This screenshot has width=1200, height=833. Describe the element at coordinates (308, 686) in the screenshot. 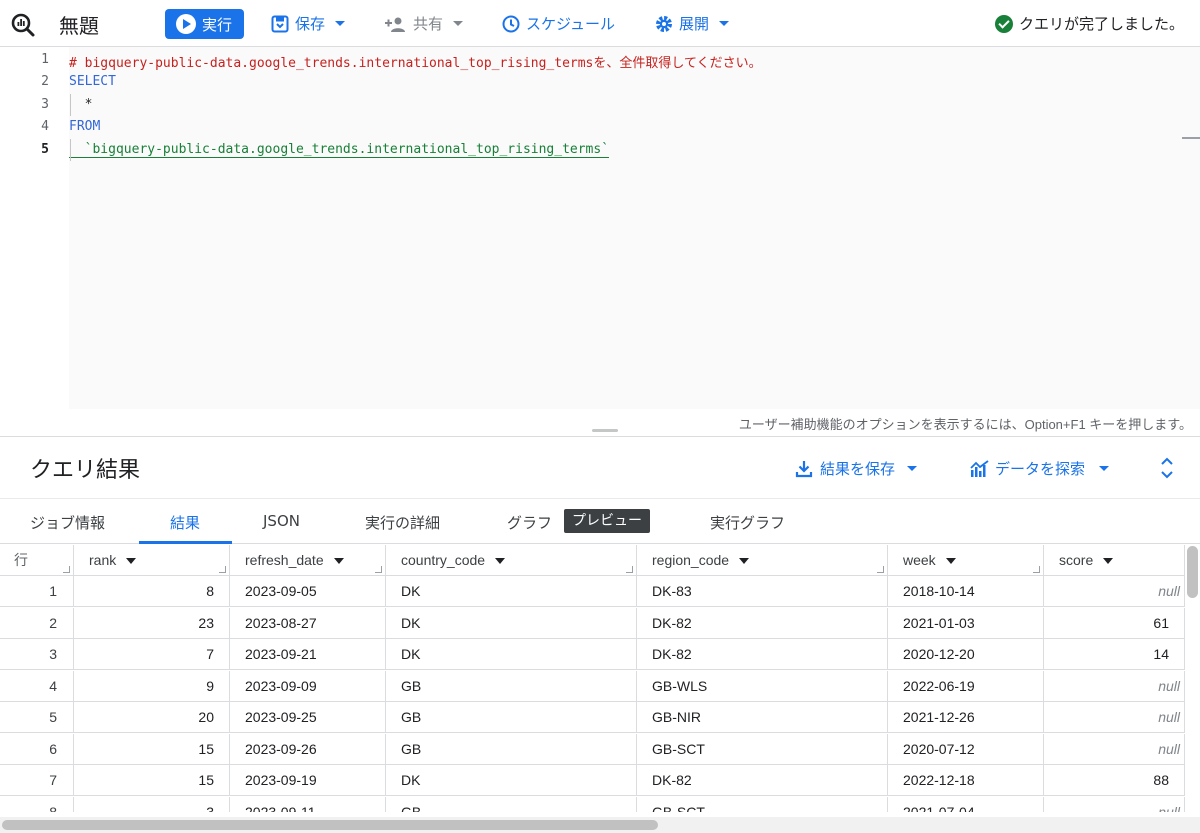

I see `table-cell-refresh-date: 2023-09-09` at that location.